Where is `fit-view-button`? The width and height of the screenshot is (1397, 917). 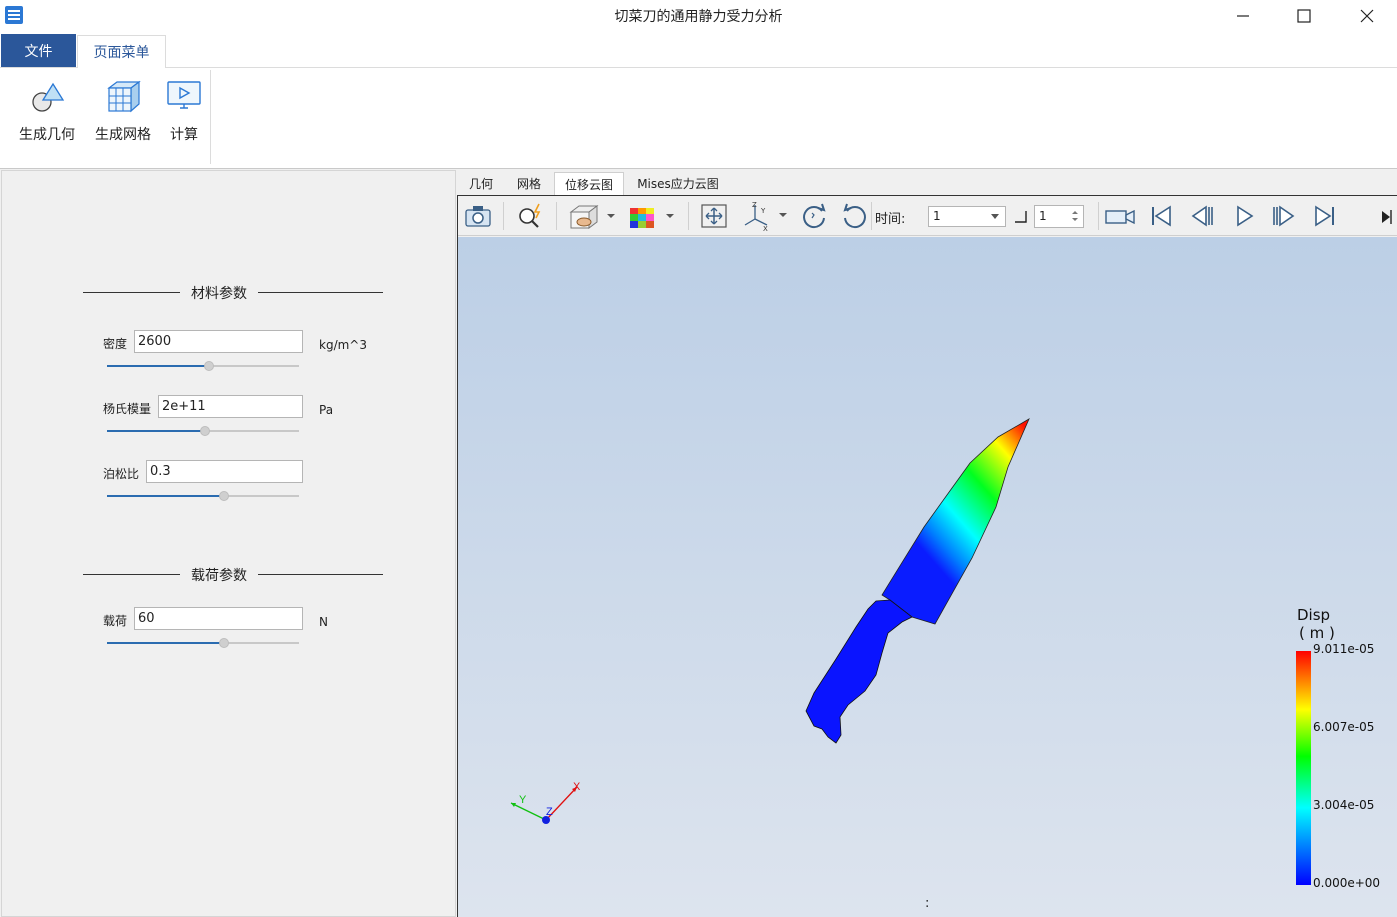
fit-view-button is located at coordinates (714, 216).